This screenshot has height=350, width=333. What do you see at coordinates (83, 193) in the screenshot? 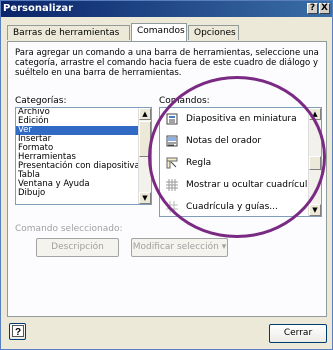
I see `category-item: Dibujo` at bounding box center [83, 193].